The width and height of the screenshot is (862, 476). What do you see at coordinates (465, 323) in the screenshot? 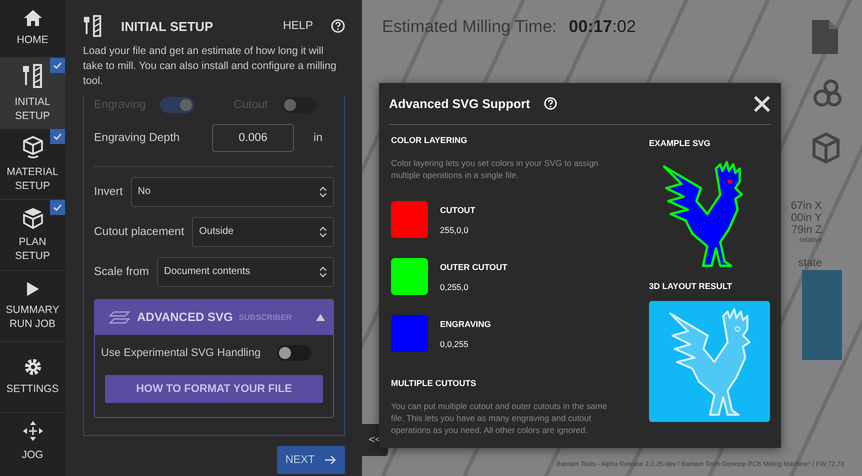
I see `swatch-name: ENGRAVING` at bounding box center [465, 323].